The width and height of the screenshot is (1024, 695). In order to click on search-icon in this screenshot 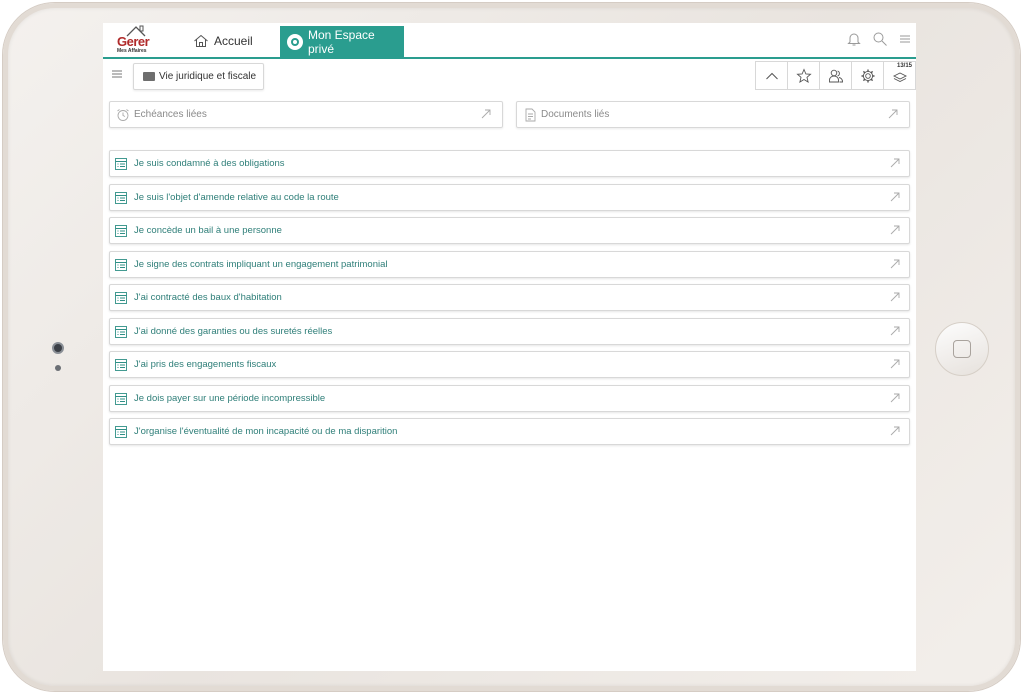, I will do `click(880, 39)`.